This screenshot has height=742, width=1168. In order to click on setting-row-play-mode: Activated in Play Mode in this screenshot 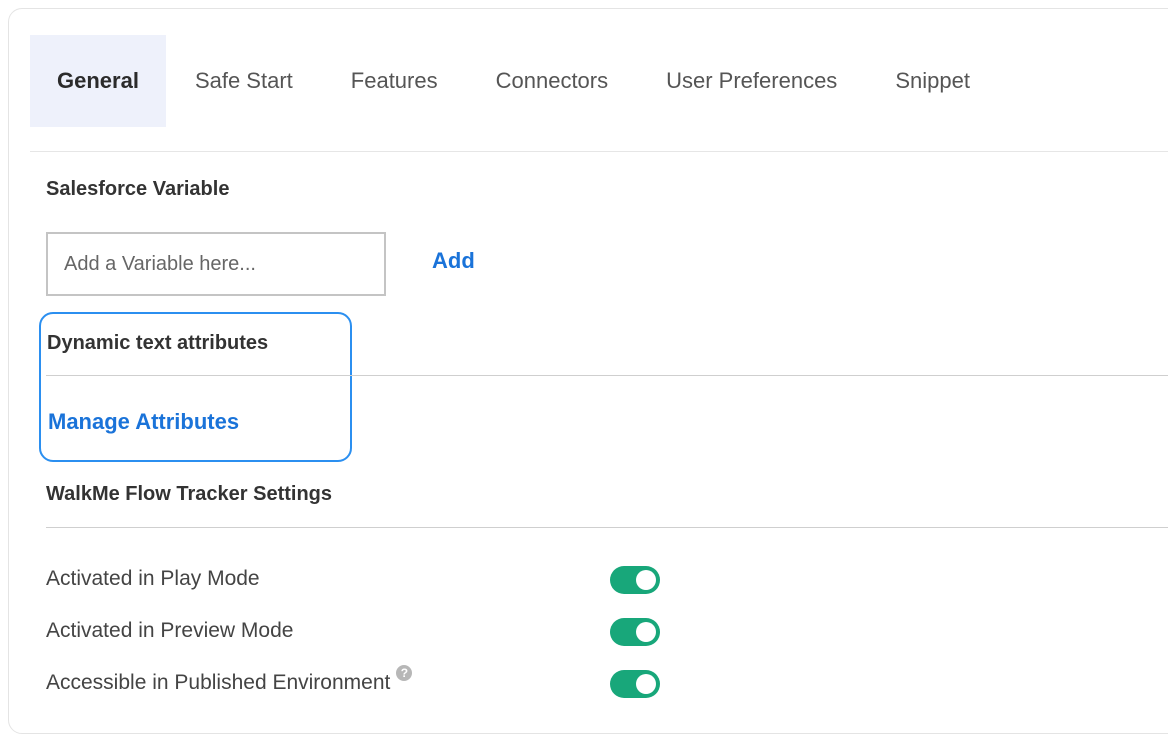, I will do `click(366, 580)`.